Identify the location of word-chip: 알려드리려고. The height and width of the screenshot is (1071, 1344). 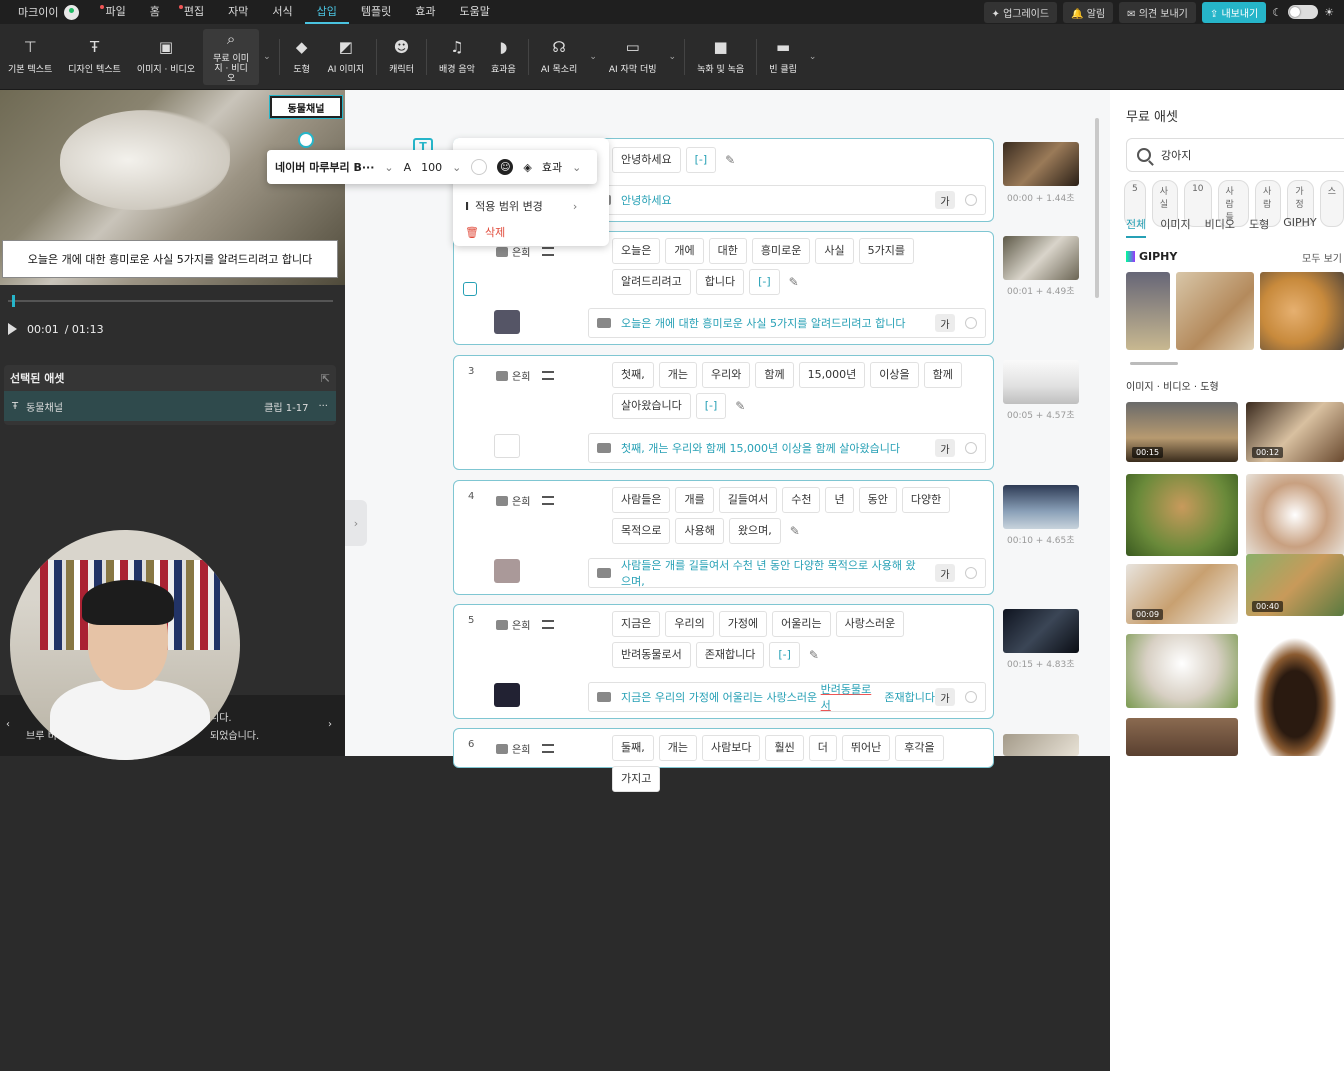
(651, 282).